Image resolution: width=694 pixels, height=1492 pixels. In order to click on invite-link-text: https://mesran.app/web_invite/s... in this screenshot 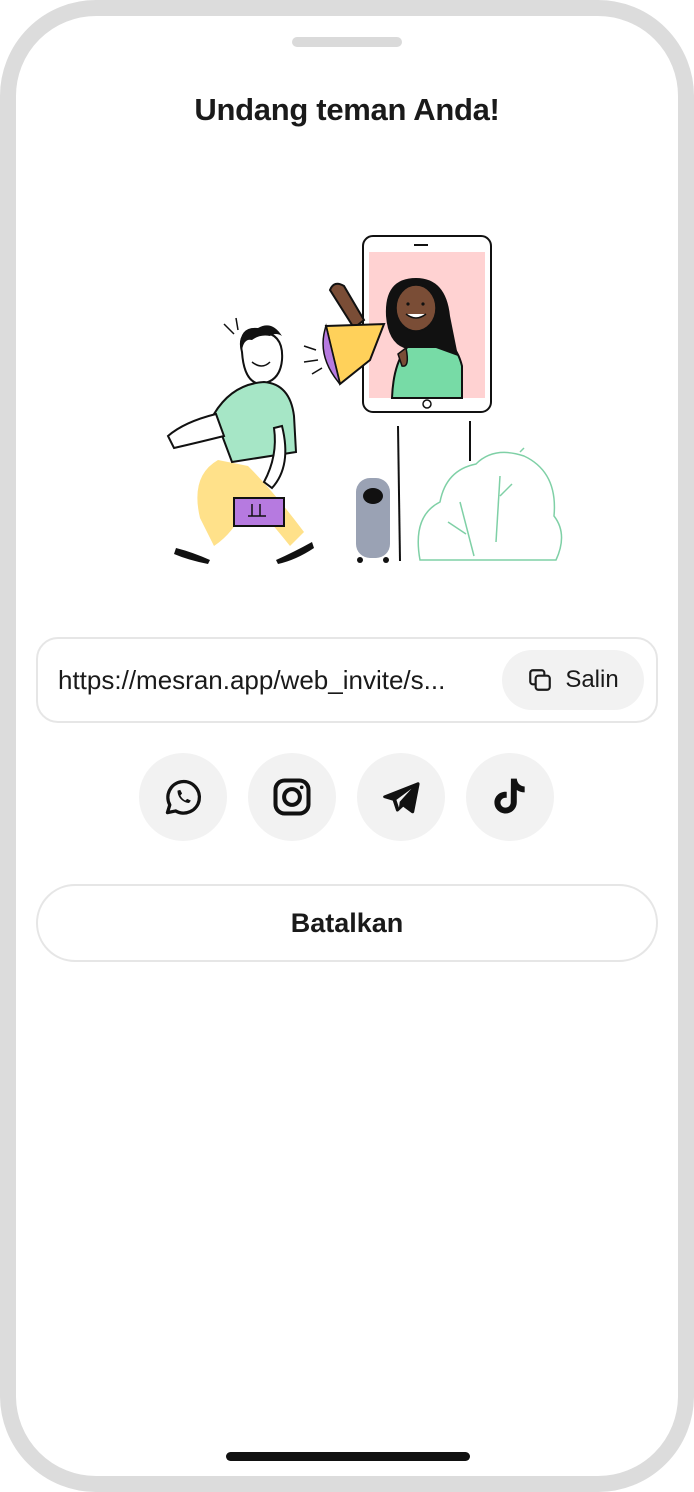, I will do `click(273, 680)`.